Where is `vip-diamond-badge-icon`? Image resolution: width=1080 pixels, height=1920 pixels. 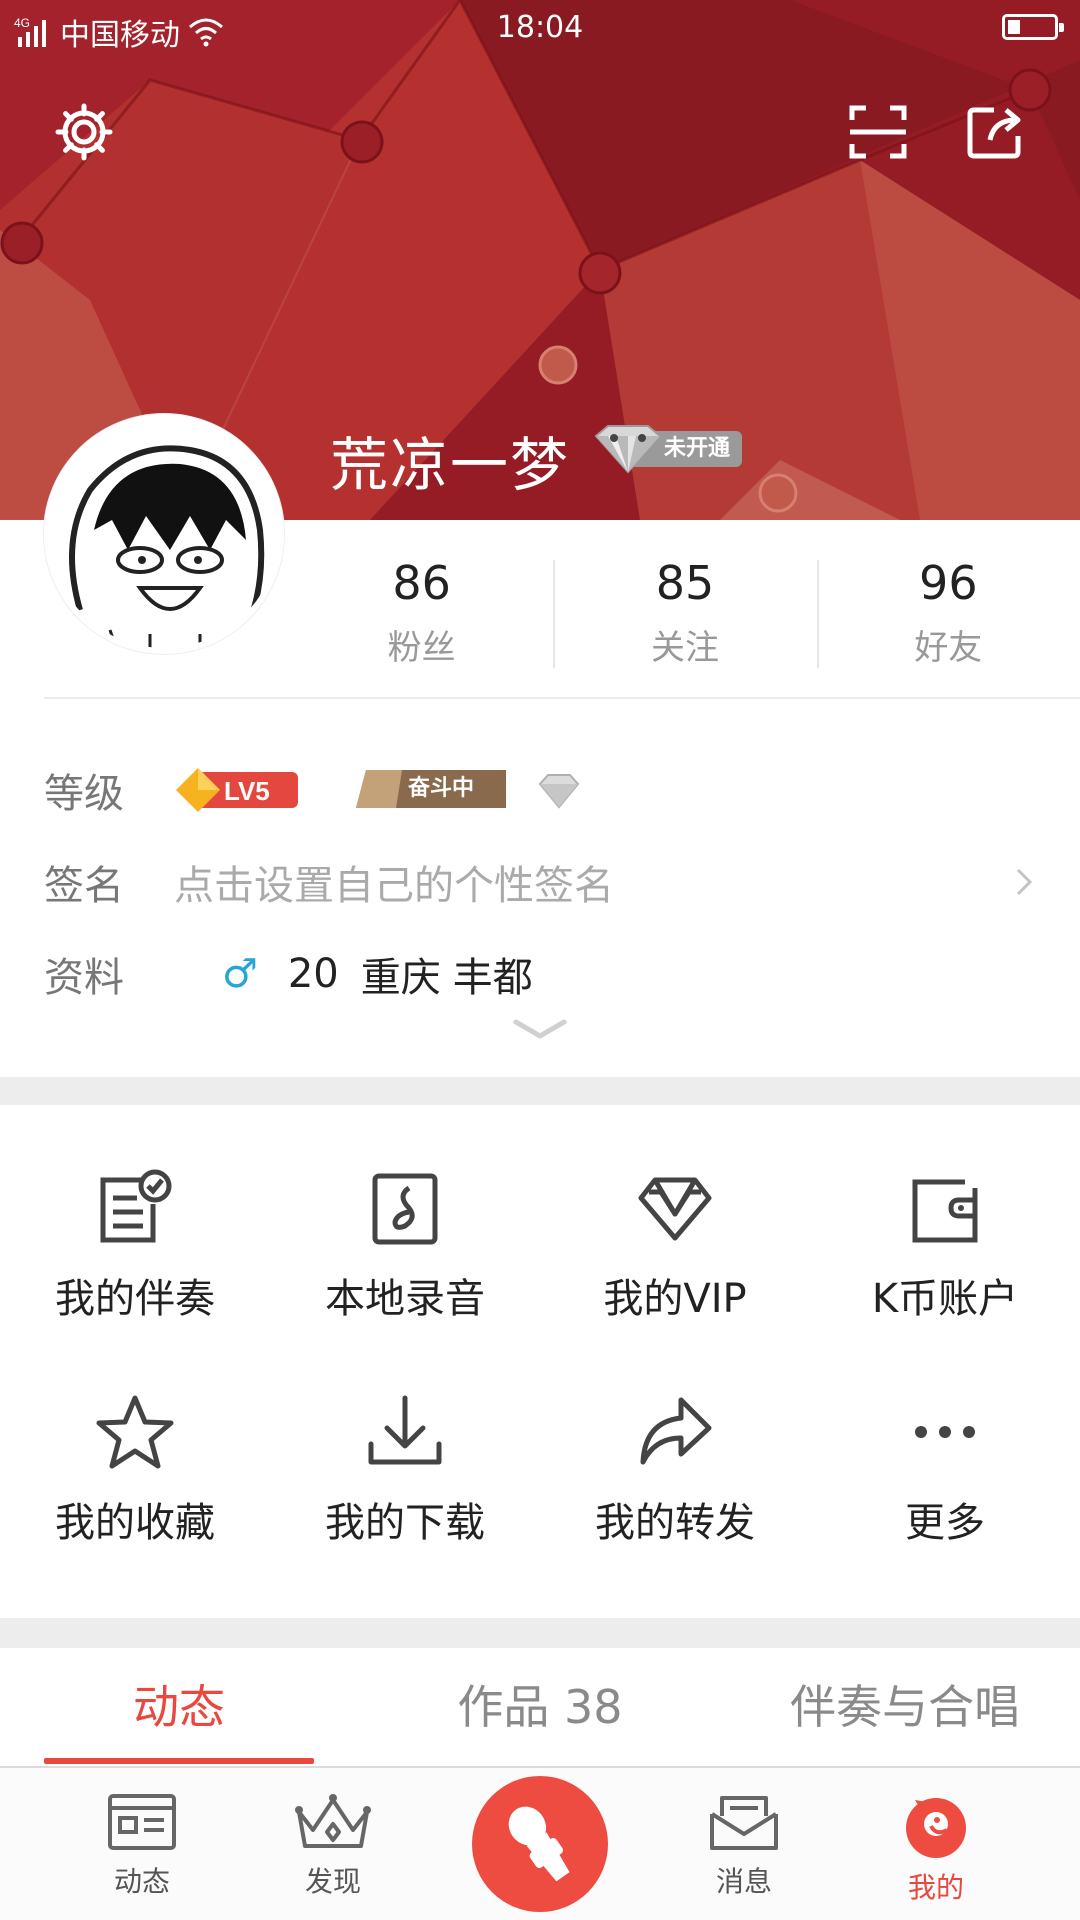
vip-diamond-badge-icon is located at coordinates (628, 449).